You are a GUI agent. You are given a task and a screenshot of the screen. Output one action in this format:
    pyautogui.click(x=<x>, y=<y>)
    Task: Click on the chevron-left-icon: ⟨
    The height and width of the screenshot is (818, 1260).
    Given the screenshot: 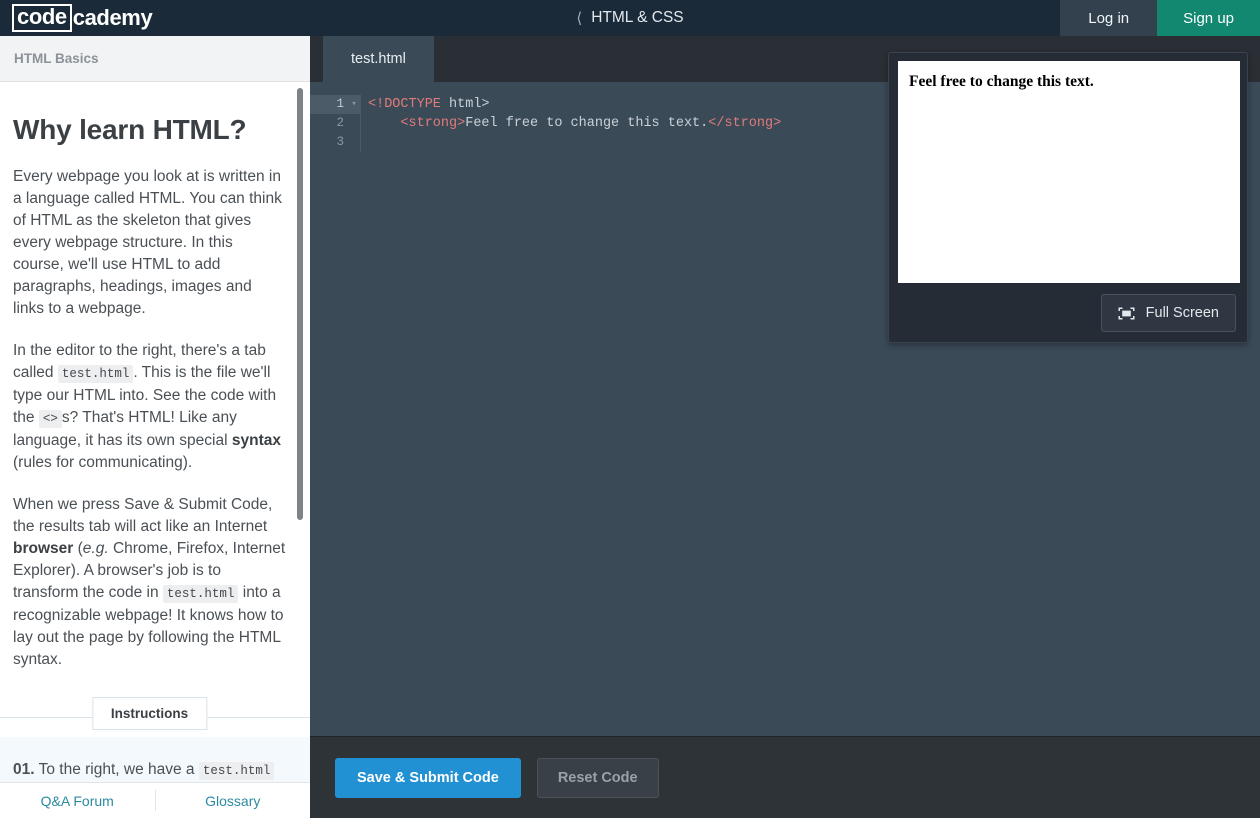 What is the action you would take?
    pyautogui.click(x=579, y=18)
    